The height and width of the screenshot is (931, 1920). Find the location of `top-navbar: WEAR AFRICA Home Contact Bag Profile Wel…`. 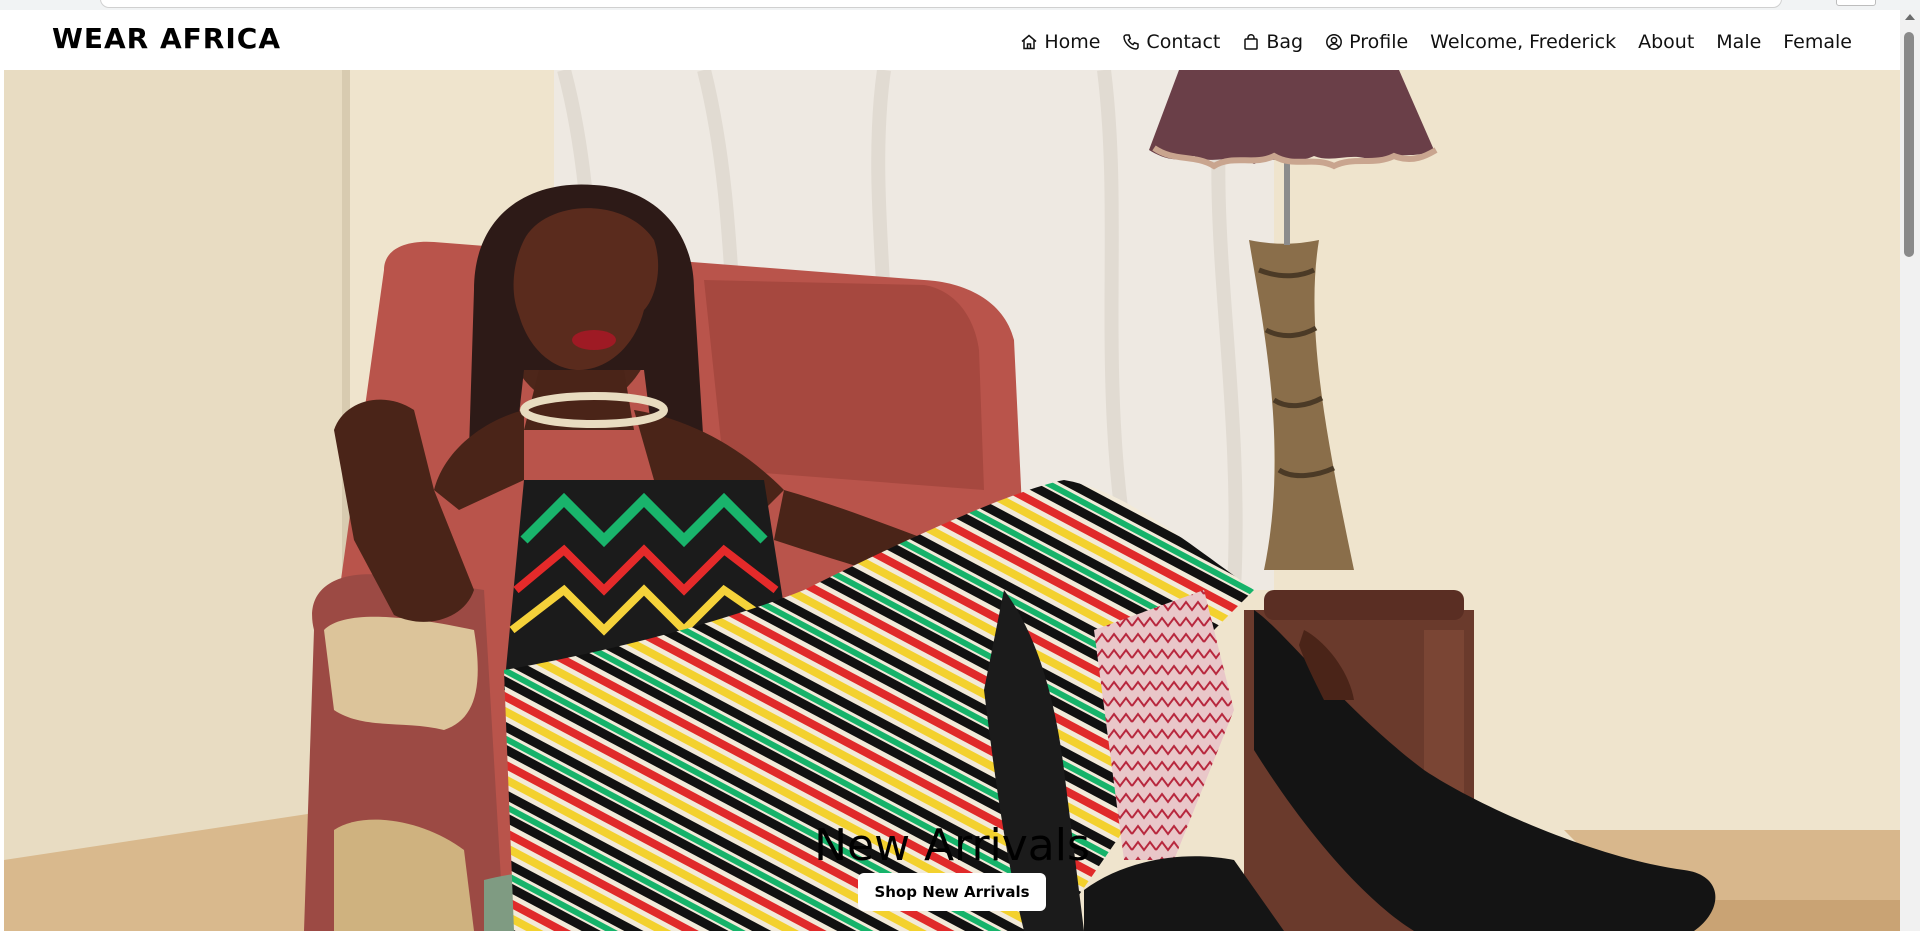

top-navbar: WEAR AFRICA Home Contact Bag Profile Wel… is located at coordinates (952, 40).